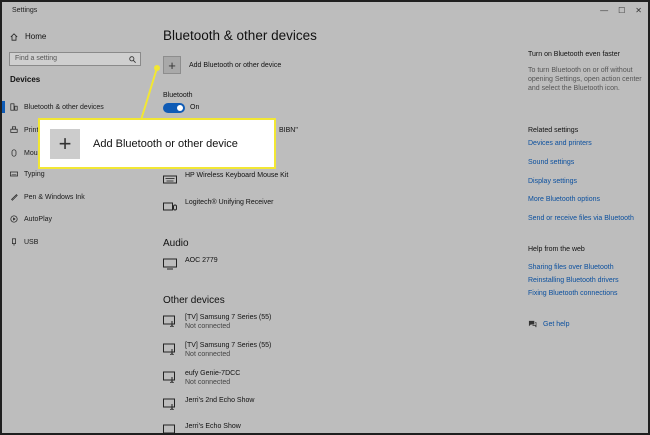  I want to click on sidebar-item-bluetooth: Bluetooth & other devices, so click(77, 107).